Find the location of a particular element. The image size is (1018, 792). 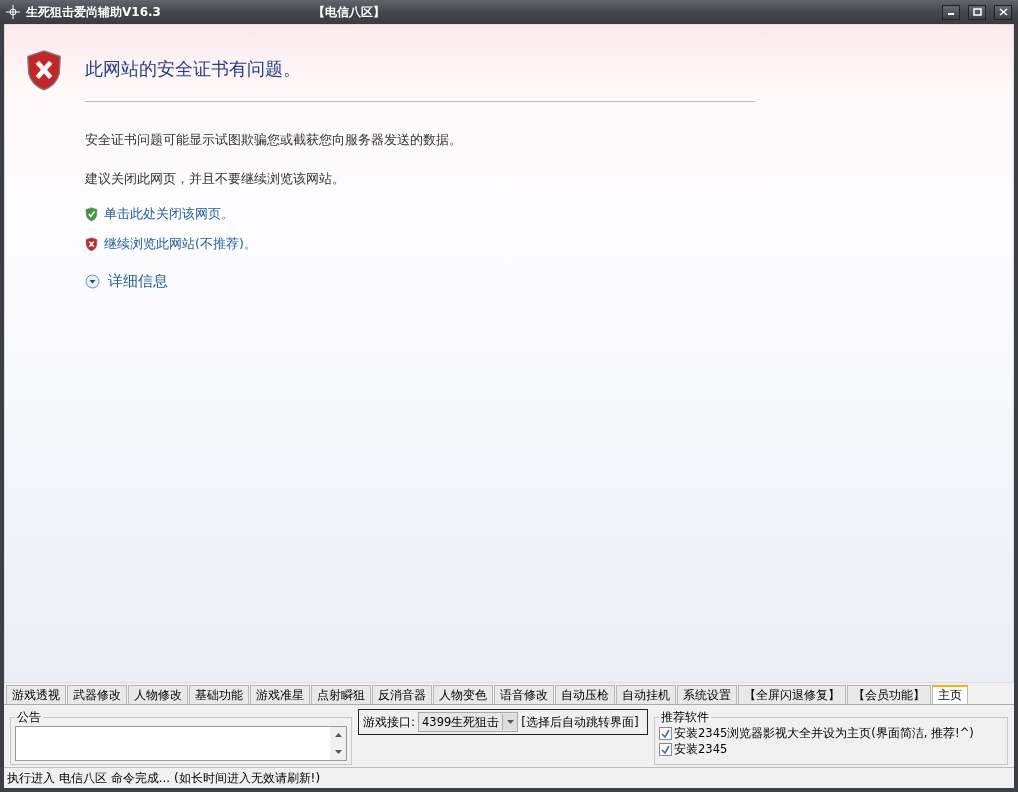

tab: 系统设置 is located at coordinates (707, 694).